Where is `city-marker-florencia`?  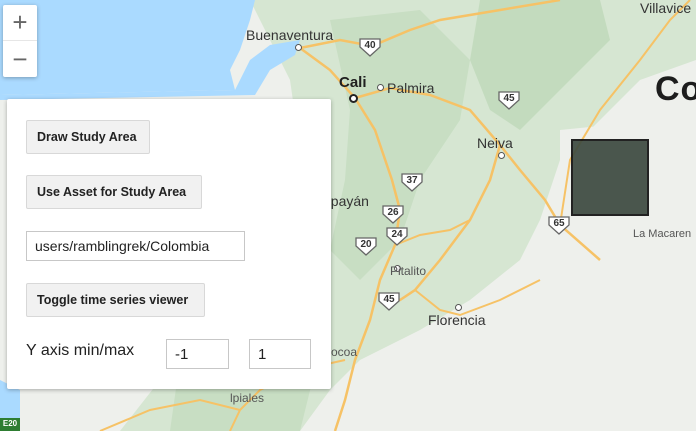
city-marker-florencia is located at coordinates (458, 307).